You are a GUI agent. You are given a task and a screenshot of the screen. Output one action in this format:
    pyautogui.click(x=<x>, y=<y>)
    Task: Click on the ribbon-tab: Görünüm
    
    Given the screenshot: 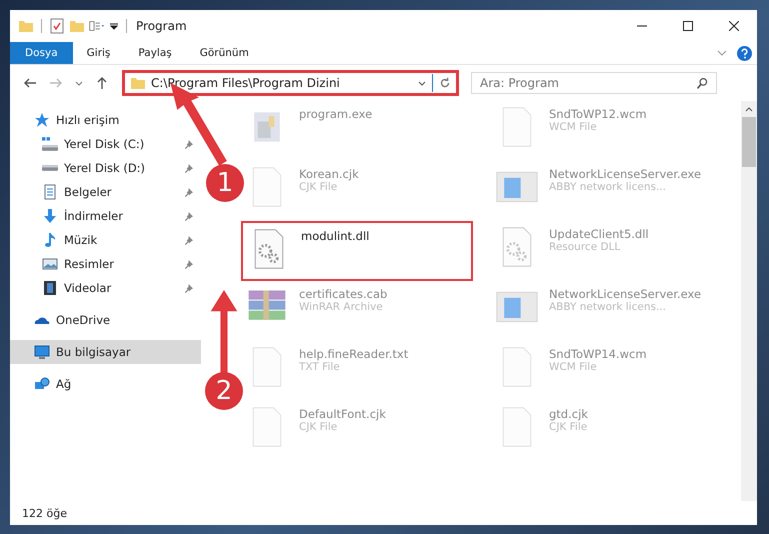 What is the action you would take?
    pyautogui.click(x=224, y=53)
    